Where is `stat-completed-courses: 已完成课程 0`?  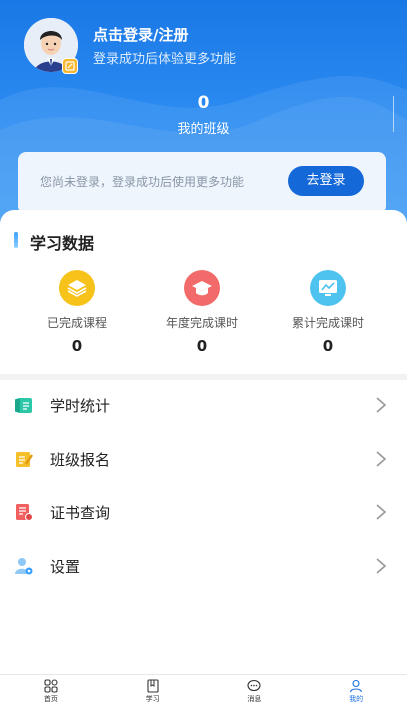 stat-completed-courses: 已完成课程 0 is located at coordinates (77, 312).